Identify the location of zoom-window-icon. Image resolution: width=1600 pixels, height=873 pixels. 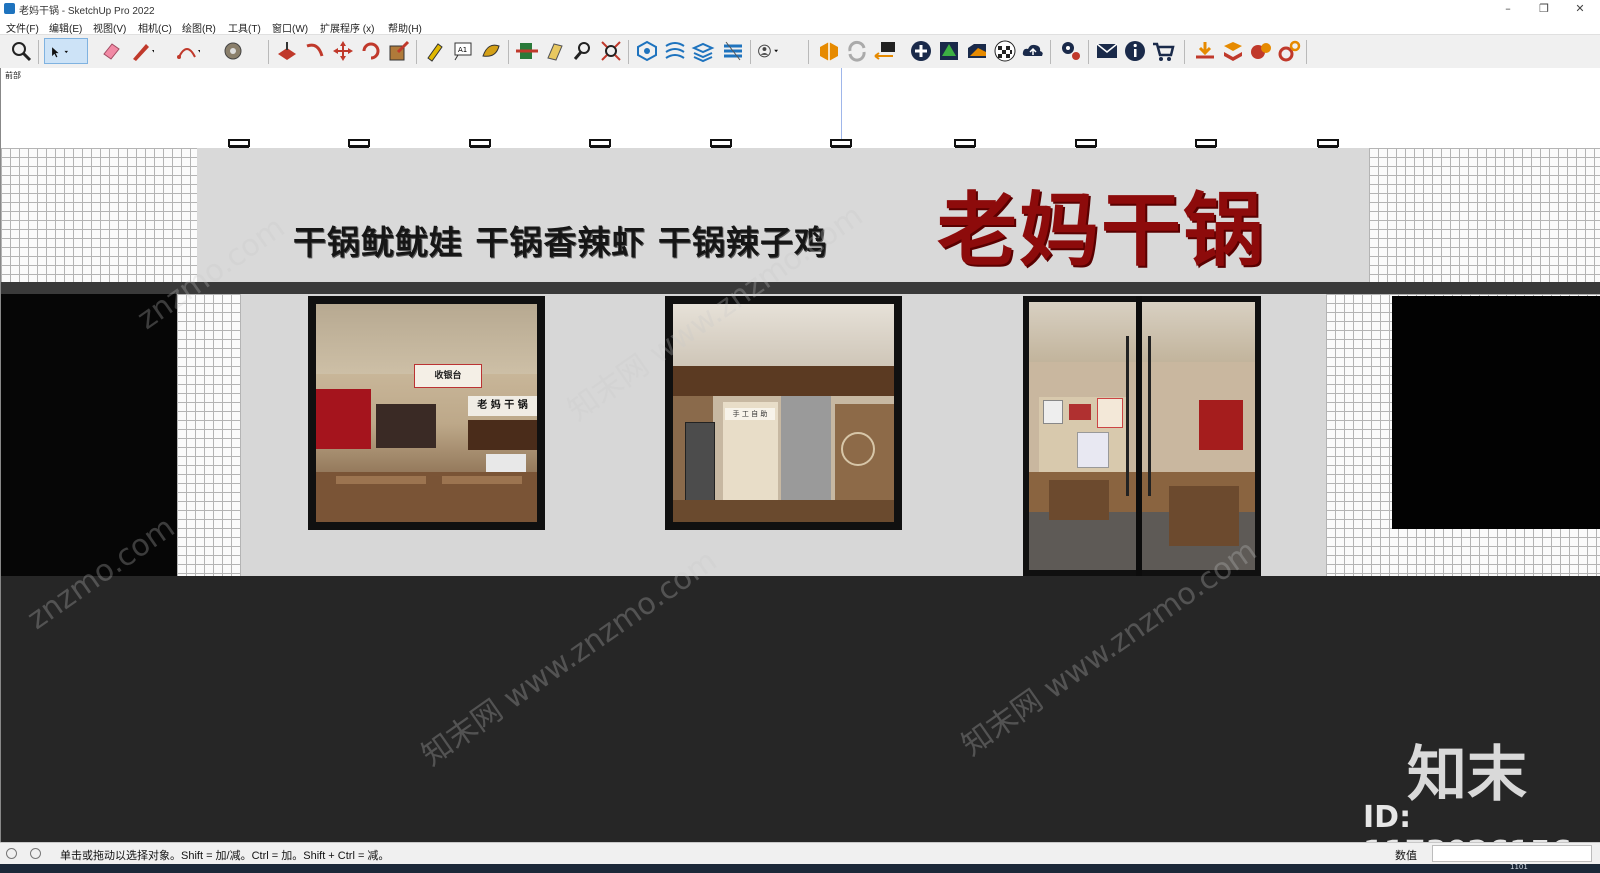
(583, 51).